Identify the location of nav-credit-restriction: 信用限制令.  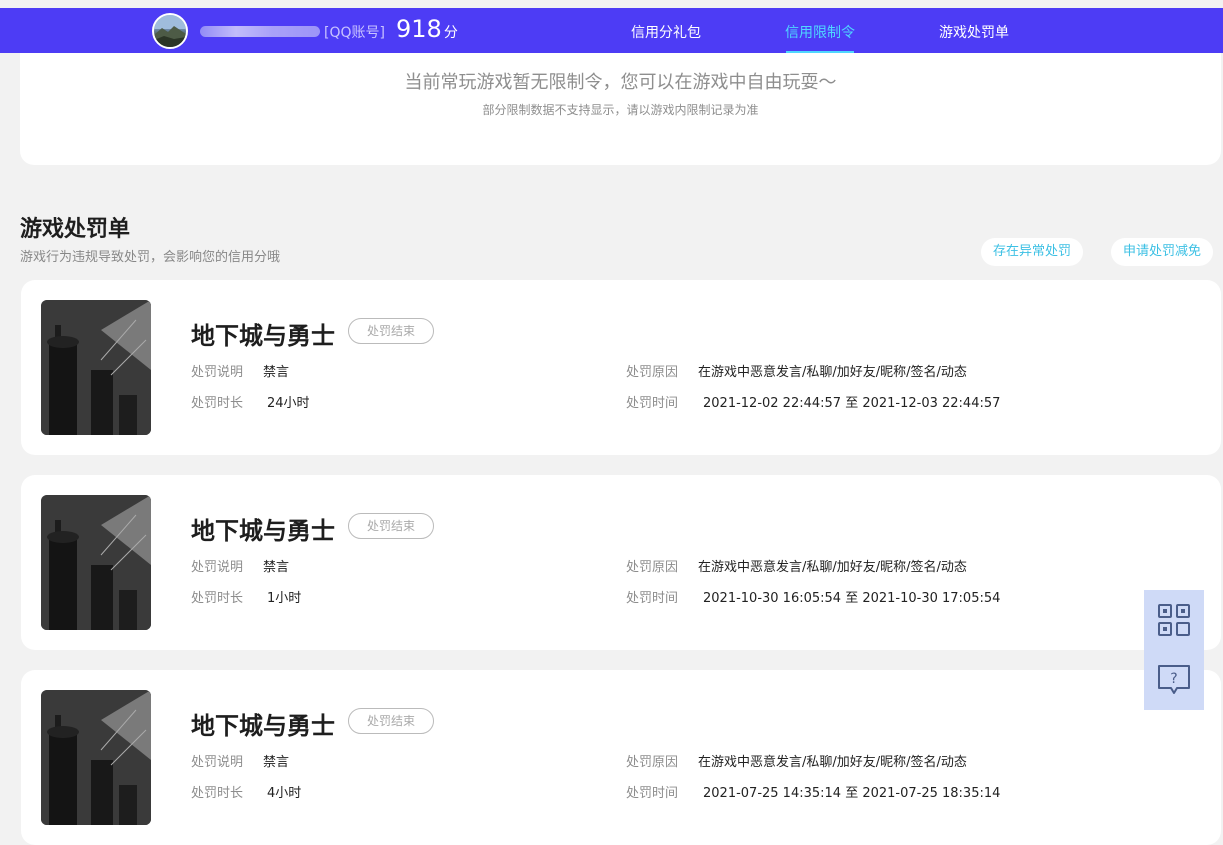
(820, 32).